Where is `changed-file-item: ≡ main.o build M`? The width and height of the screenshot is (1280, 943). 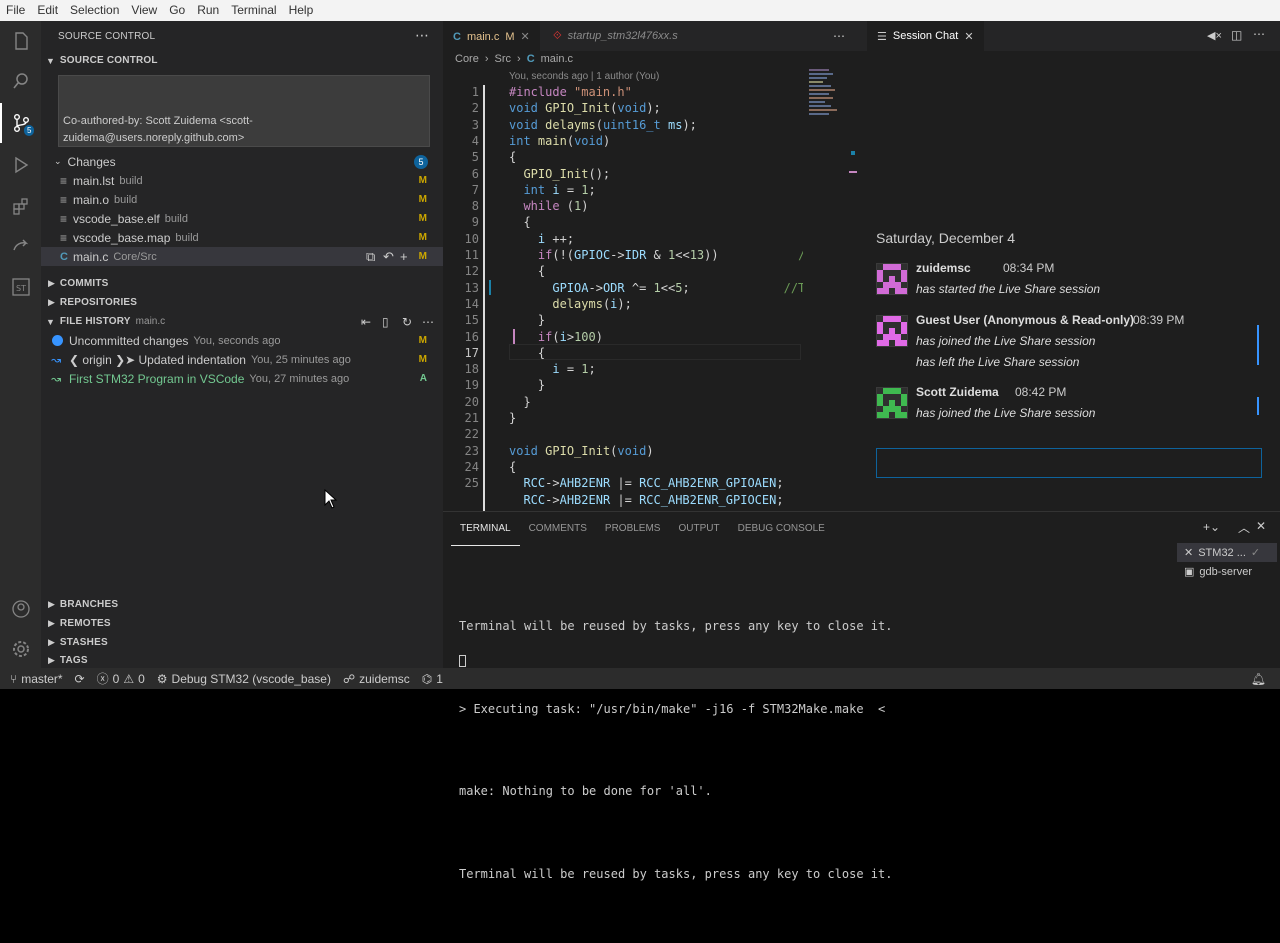
changed-file-item: ≡ main.o build M is located at coordinates (242, 199).